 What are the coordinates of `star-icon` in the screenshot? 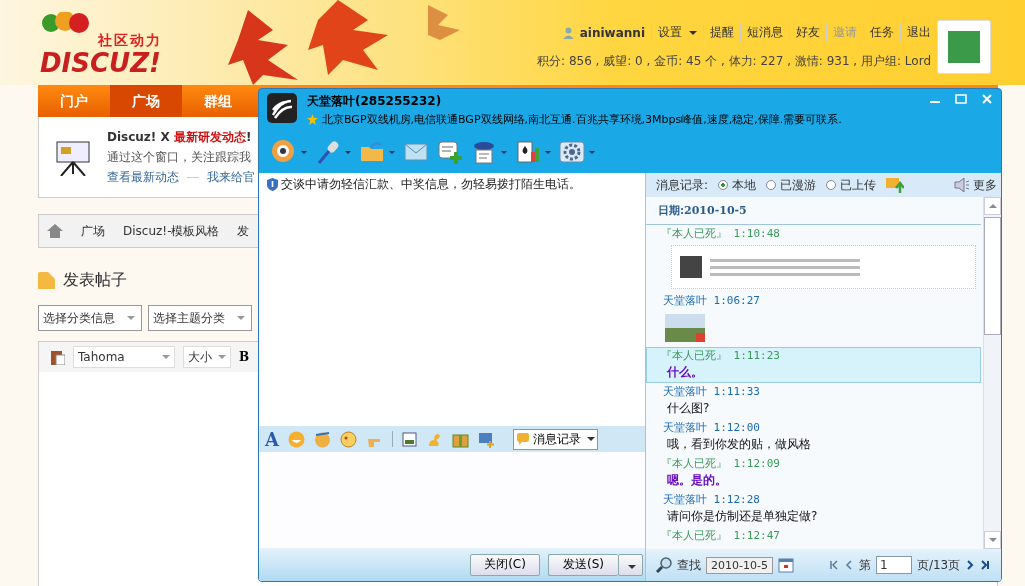 It's located at (312, 119).